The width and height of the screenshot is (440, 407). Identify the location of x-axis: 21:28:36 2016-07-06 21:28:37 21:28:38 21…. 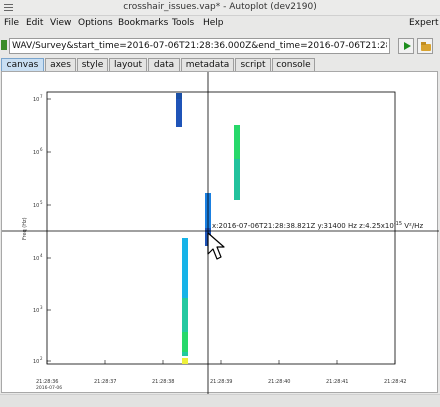
(221, 375).